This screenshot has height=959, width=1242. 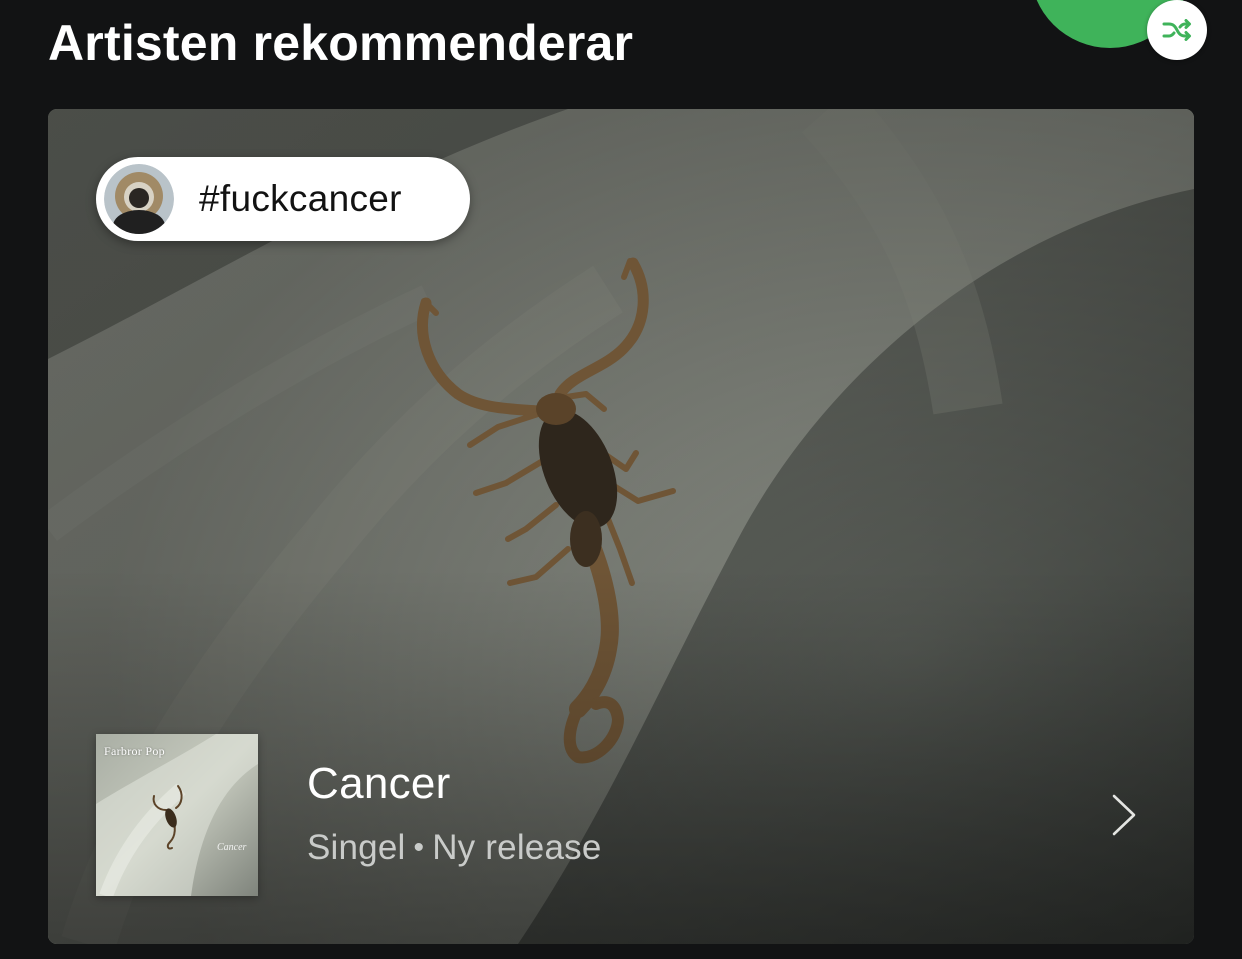 What do you see at coordinates (300, 198) in the screenshot?
I see `artist-comment-text: #fuckcancer` at bounding box center [300, 198].